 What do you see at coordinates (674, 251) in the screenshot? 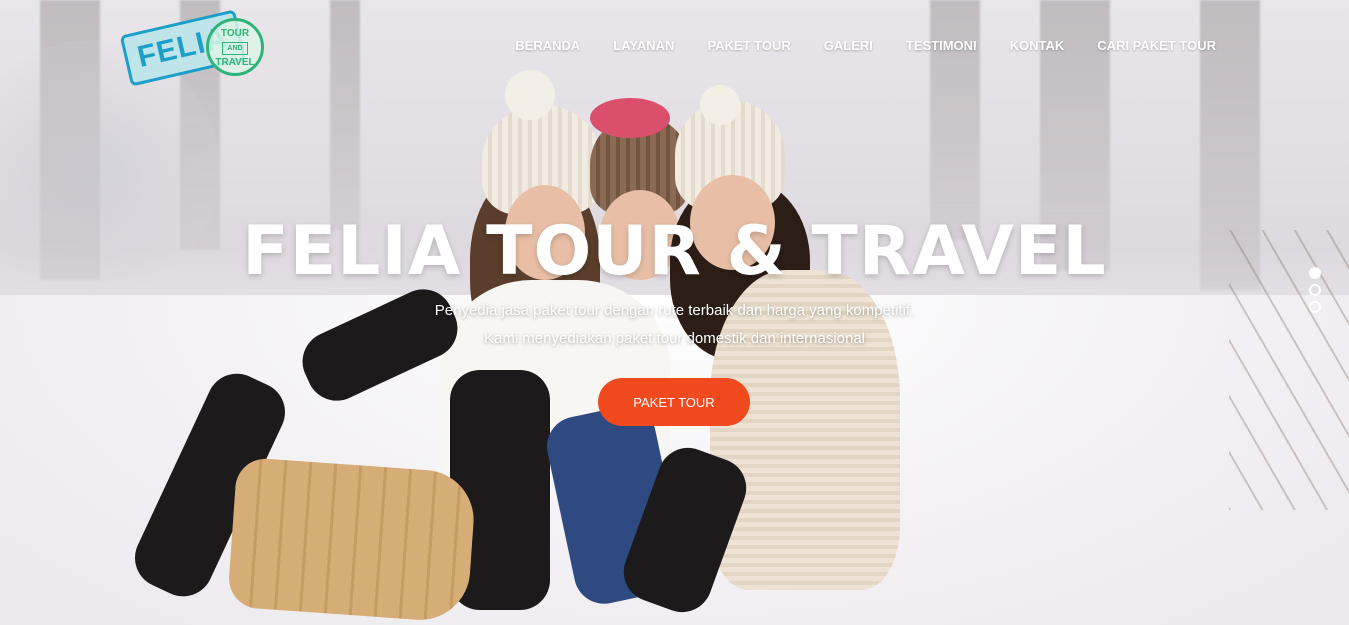
I see `hero-title: FELIA TOUR & TRAVEL` at bounding box center [674, 251].